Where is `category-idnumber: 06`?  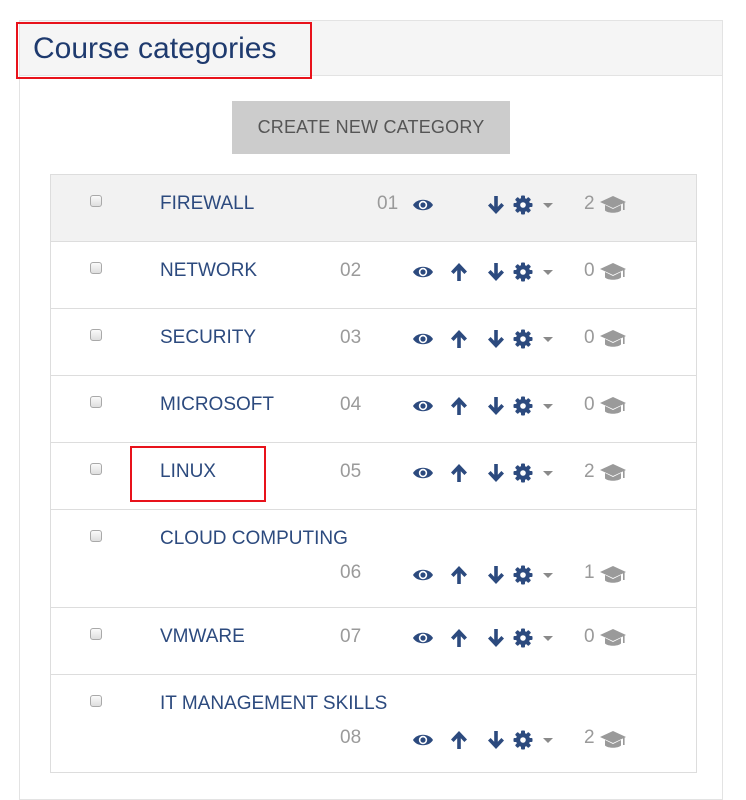
category-idnumber: 06 is located at coordinates (351, 572).